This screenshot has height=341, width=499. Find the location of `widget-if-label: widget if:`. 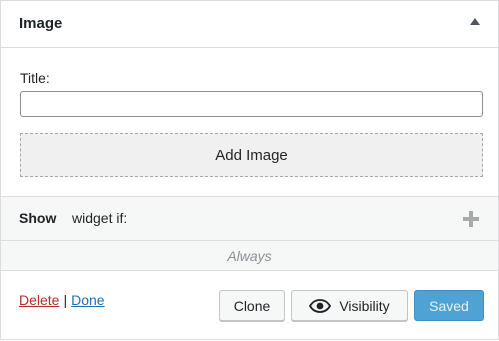

widget-if-label: widget if: is located at coordinates (100, 218).